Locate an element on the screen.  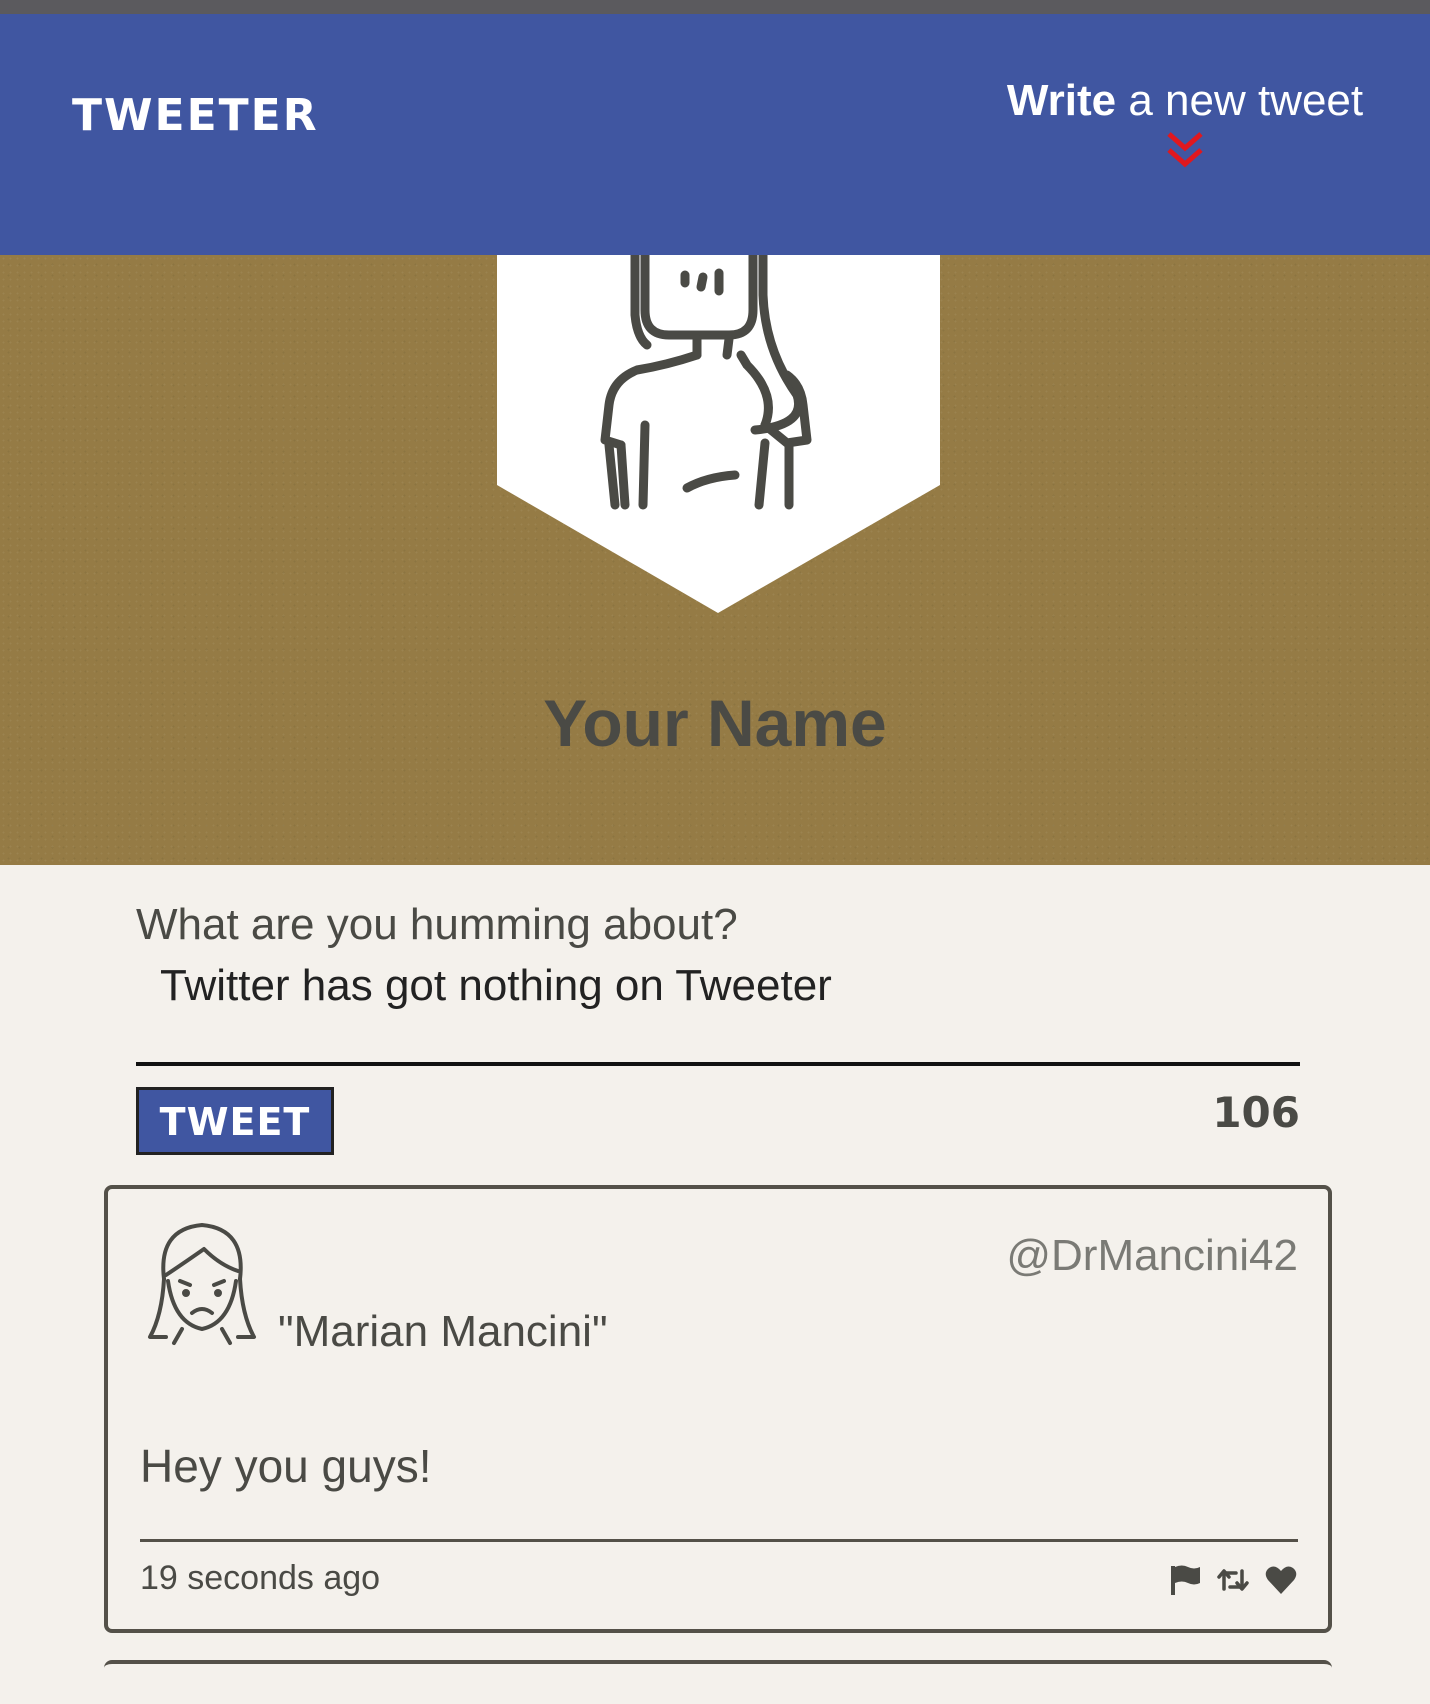
profile-name: Your Name is located at coordinates (715, 723).